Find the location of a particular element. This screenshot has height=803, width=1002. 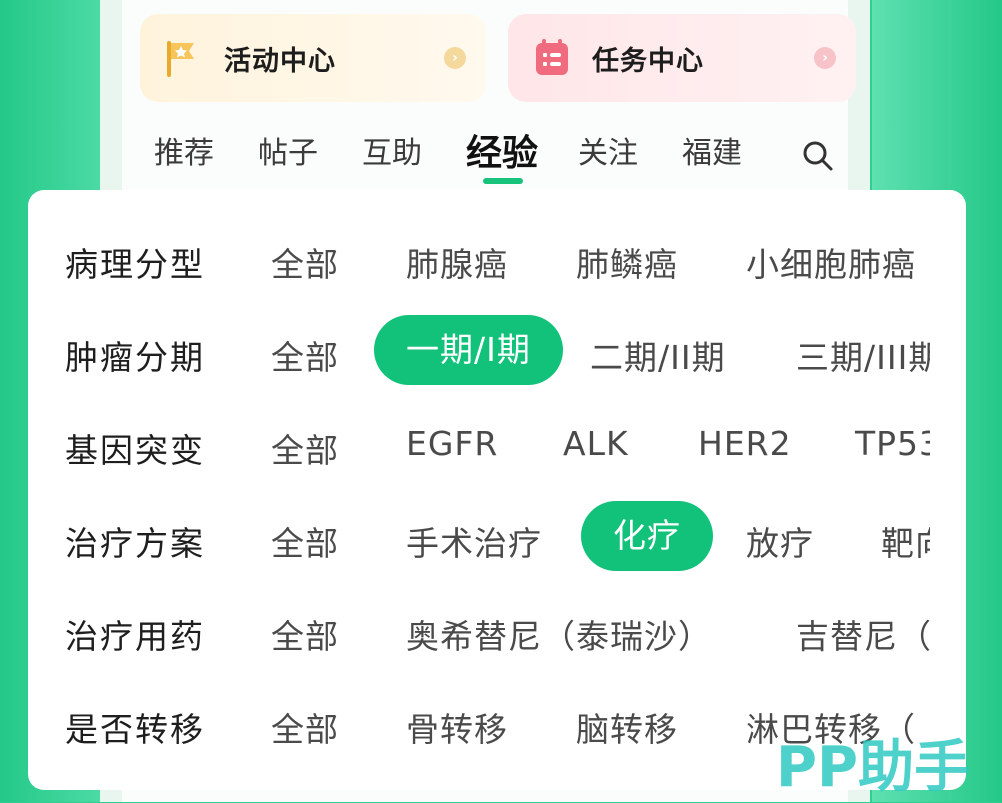

task-center-label: 任务中心 is located at coordinates (648, 61).